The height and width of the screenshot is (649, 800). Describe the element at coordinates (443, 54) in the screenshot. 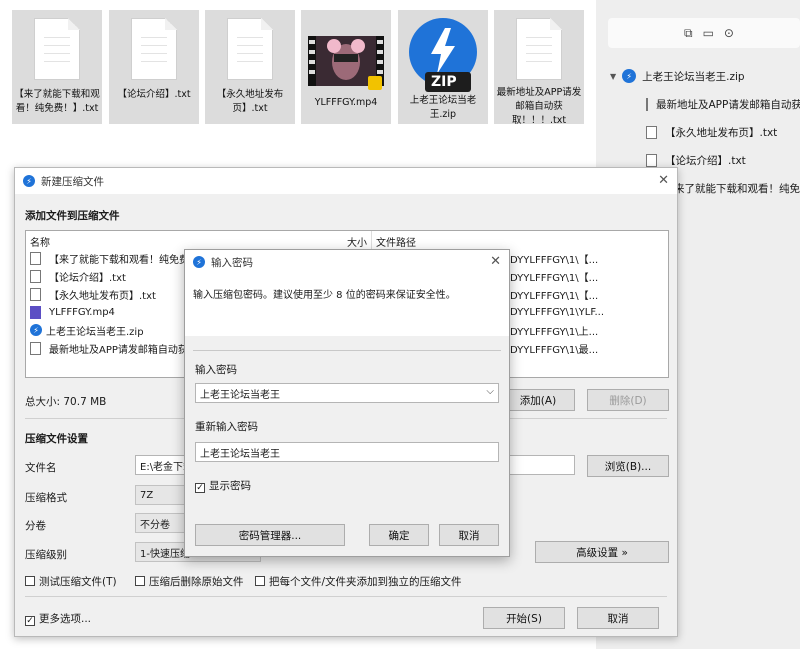

I see `zip-archive-icon: ZIP` at that location.